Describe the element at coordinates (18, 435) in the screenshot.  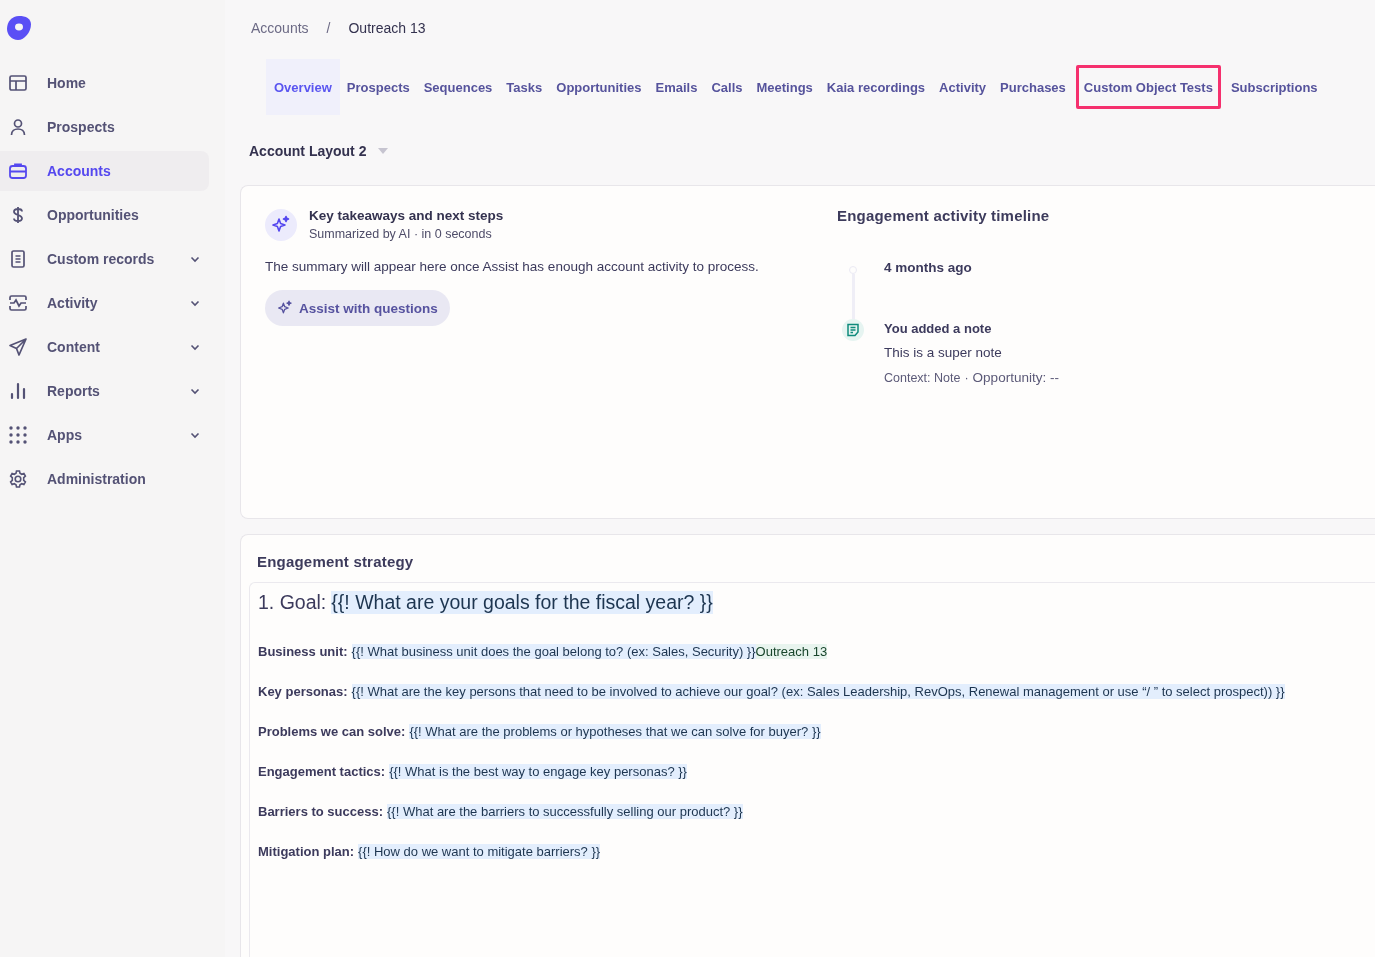
I see `grid-icon` at that location.